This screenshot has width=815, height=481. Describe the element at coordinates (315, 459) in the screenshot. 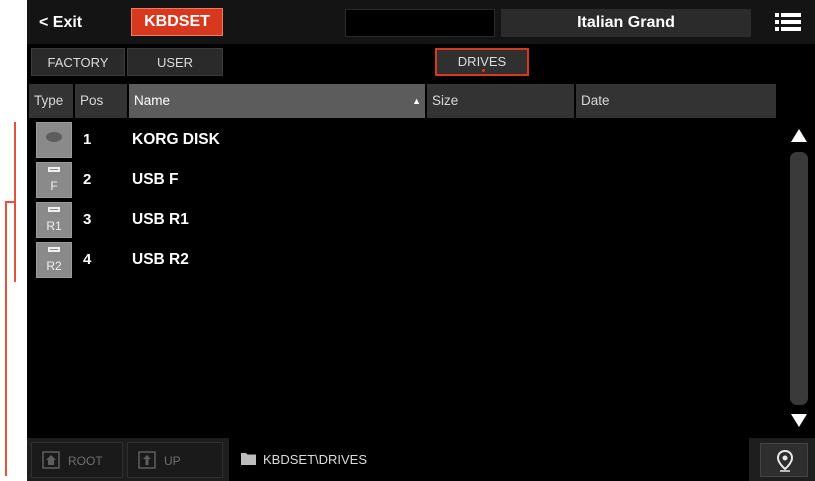

I see `path-text: KBDSET\DRIVES` at that location.